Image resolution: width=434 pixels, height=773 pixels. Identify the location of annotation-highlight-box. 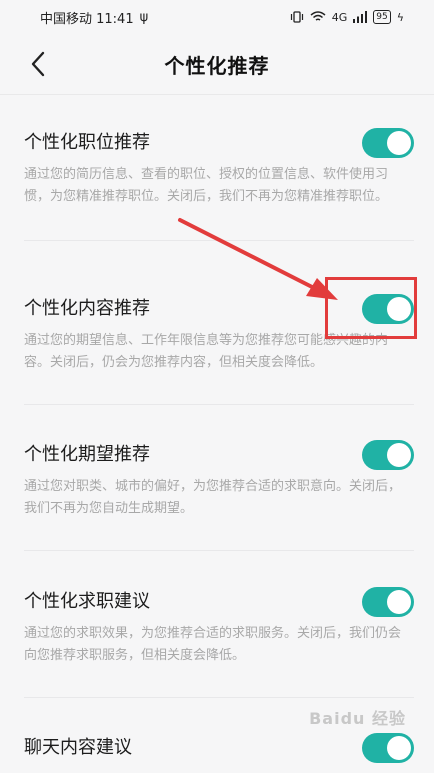
(371, 308).